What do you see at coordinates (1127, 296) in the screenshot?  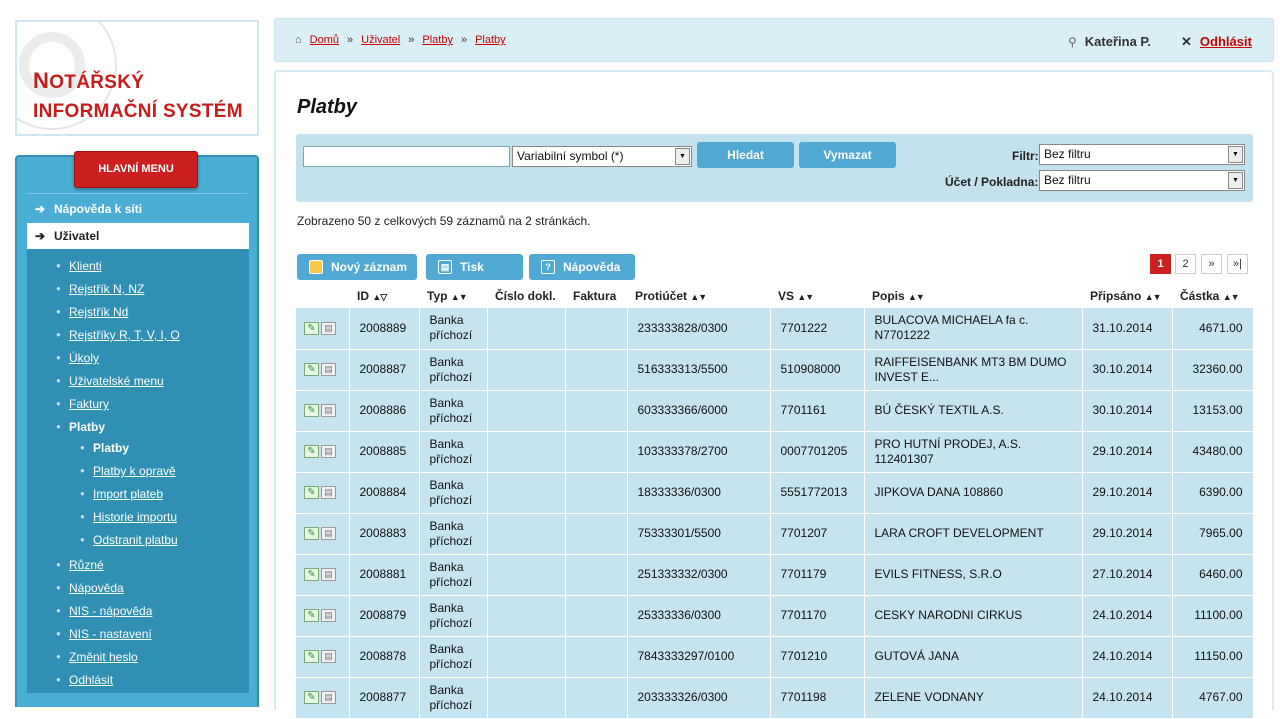 I see `col-pripsano: Připsáno ▲▼` at bounding box center [1127, 296].